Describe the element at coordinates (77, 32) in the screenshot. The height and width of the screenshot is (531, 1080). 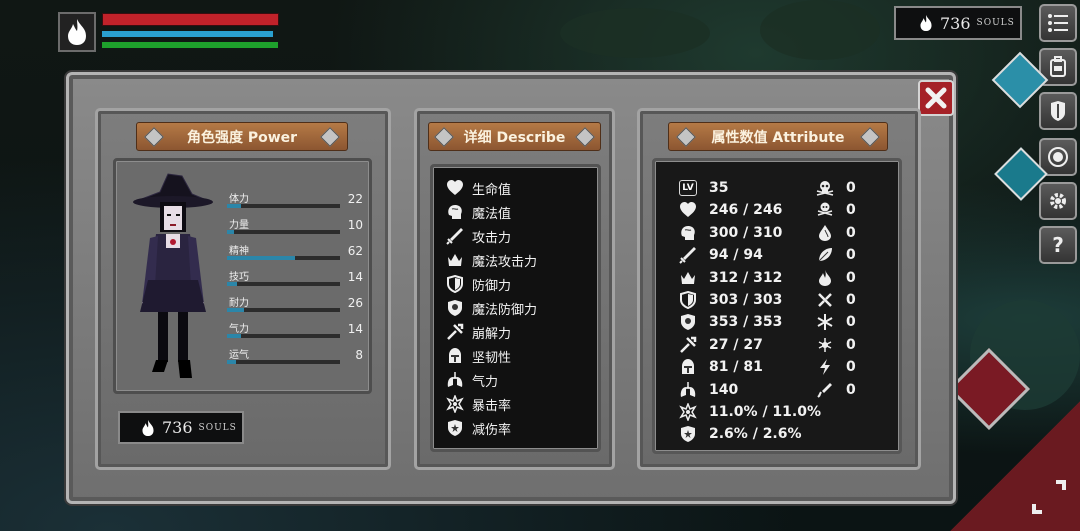
I see `player-flame-portrait` at that location.